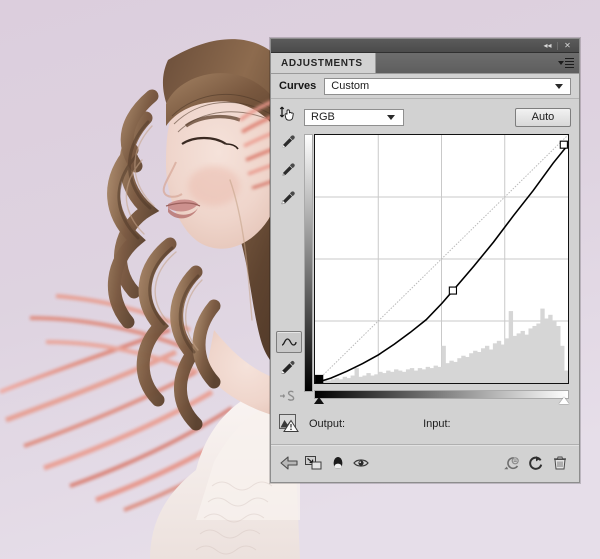 The image size is (600, 559). I want to click on panel-bottom-bar, so click(425, 463).